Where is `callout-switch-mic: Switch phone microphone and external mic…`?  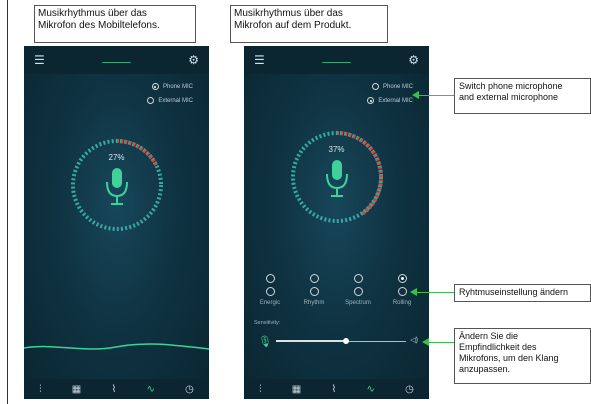 callout-switch-mic: Switch phone microphone and external mic… is located at coordinates (522, 96).